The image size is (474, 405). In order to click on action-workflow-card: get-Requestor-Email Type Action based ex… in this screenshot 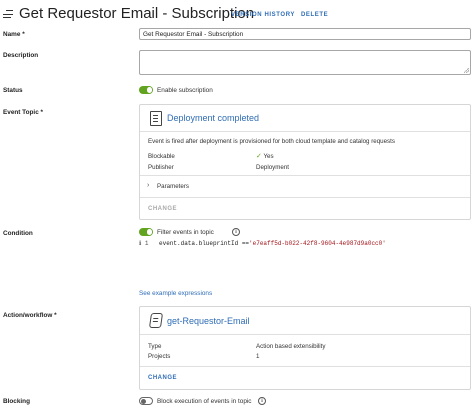, I will do `click(305, 348)`.